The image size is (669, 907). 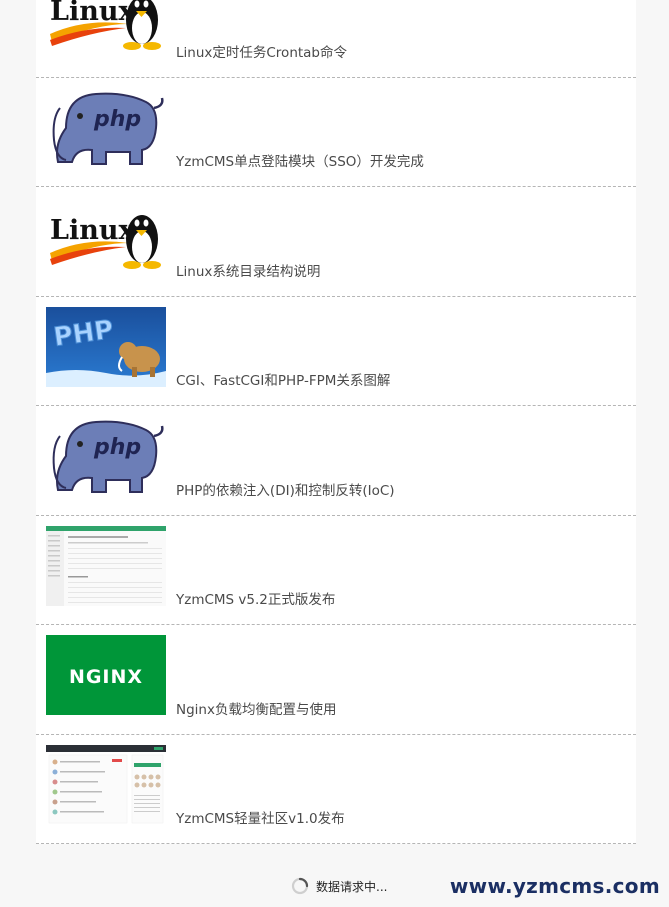 I want to click on list-item: php YzmCMS单点登陆模块（SSO）开发完成, so click(x=336, y=132).